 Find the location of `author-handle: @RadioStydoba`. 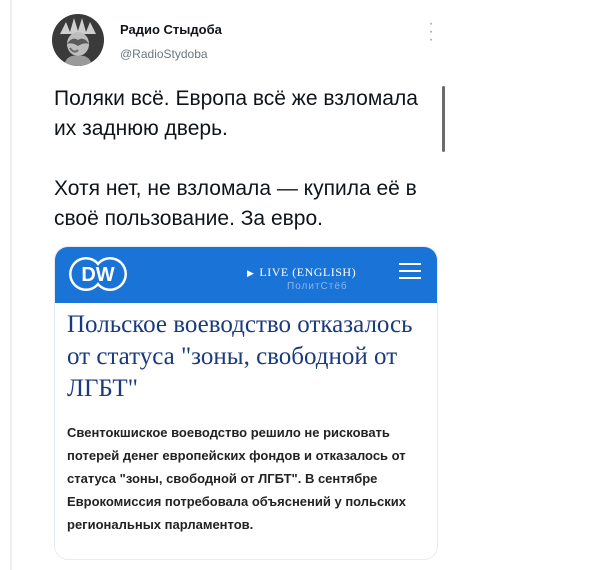

author-handle: @RadioStydoba is located at coordinates (164, 54).